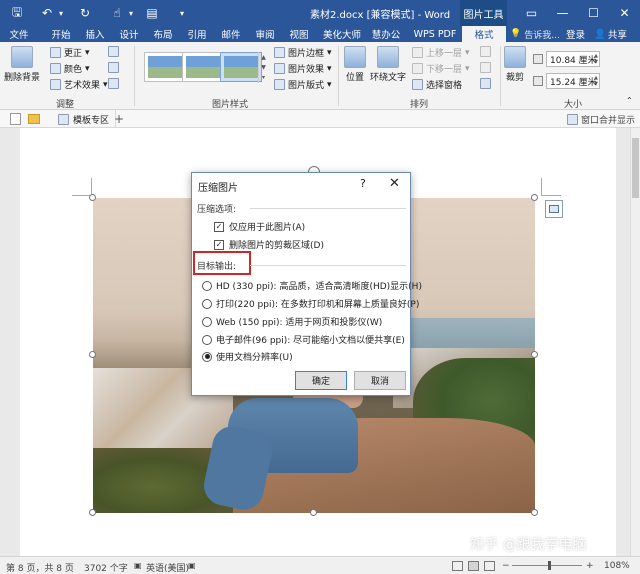 Image resolution: width=640 pixels, height=574 pixels. I want to click on cancel-button: 取消, so click(380, 380).